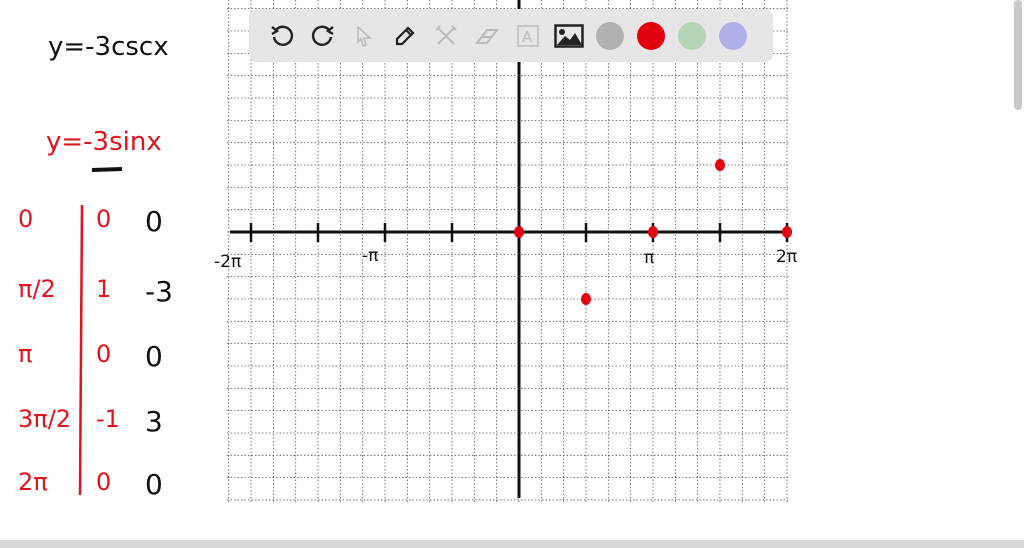  Describe the element at coordinates (107, 169) in the screenshot. I see `underline-mark` at that location.